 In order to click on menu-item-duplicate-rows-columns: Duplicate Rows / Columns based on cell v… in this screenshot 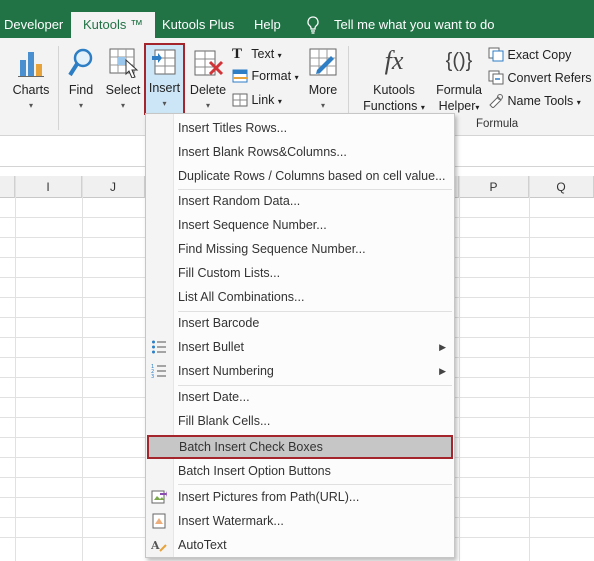, I will do `click(300, 176)`.